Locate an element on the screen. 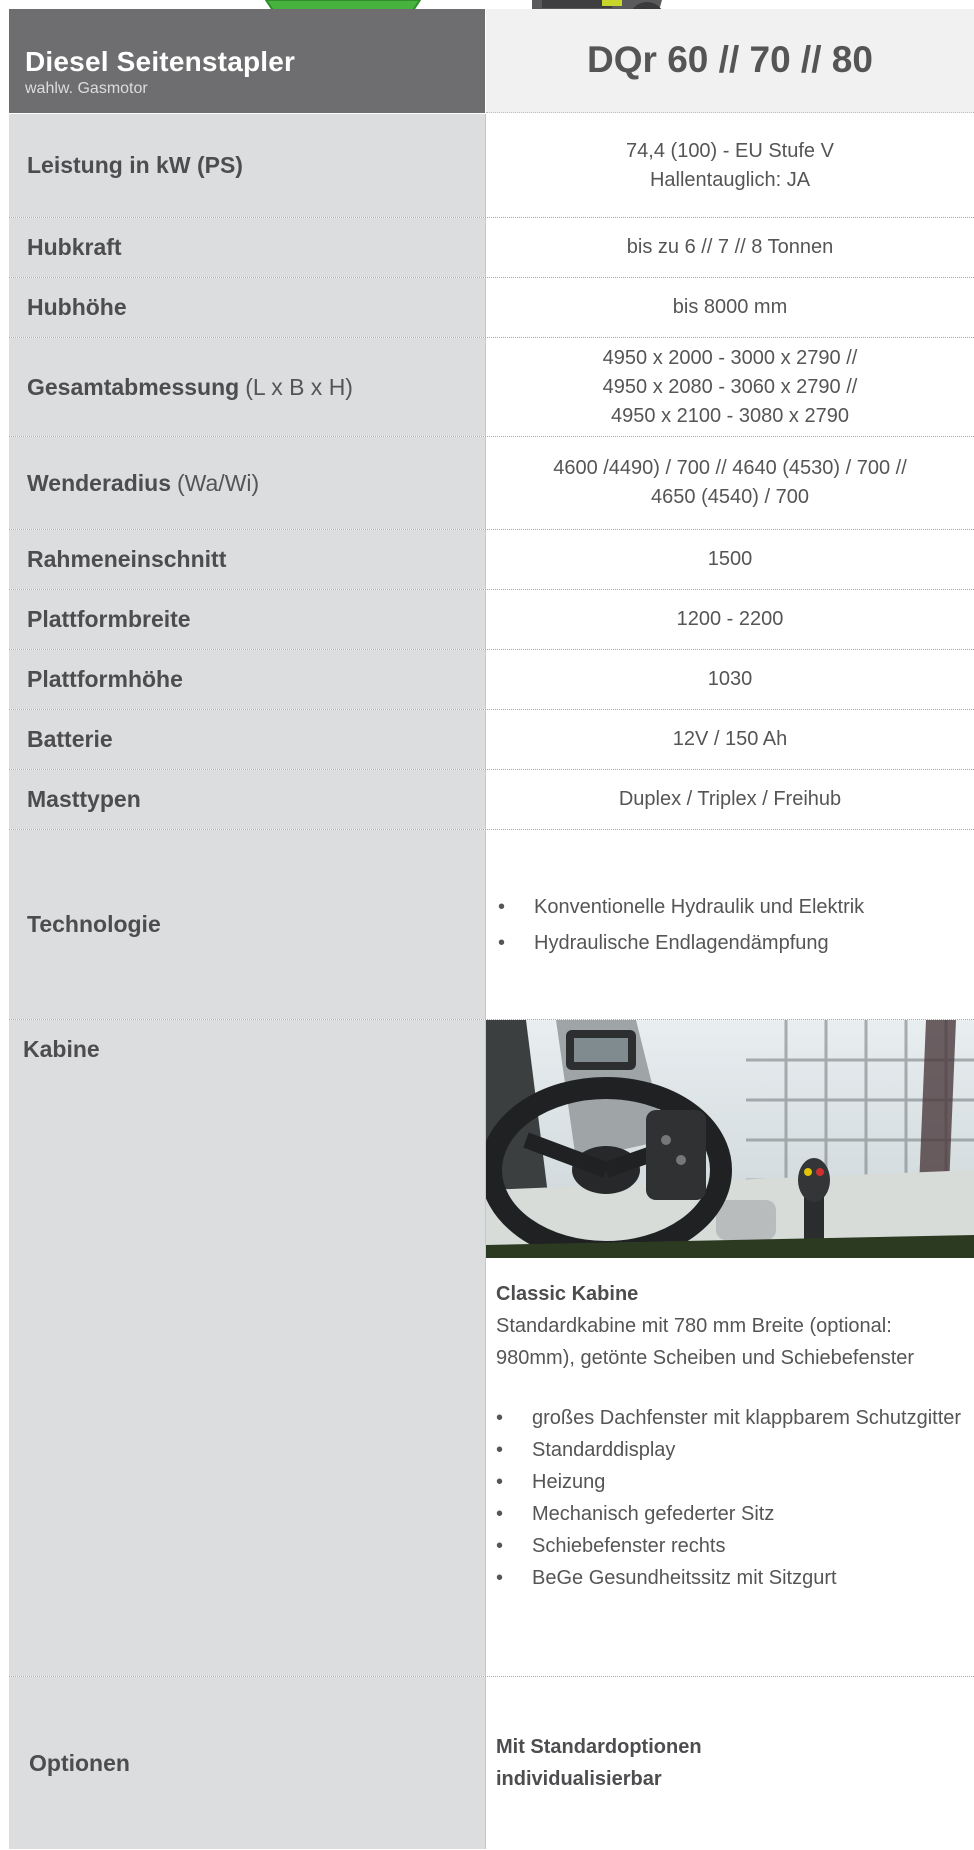  spec-label: Hubkraft is located at coordinates (247, 247).